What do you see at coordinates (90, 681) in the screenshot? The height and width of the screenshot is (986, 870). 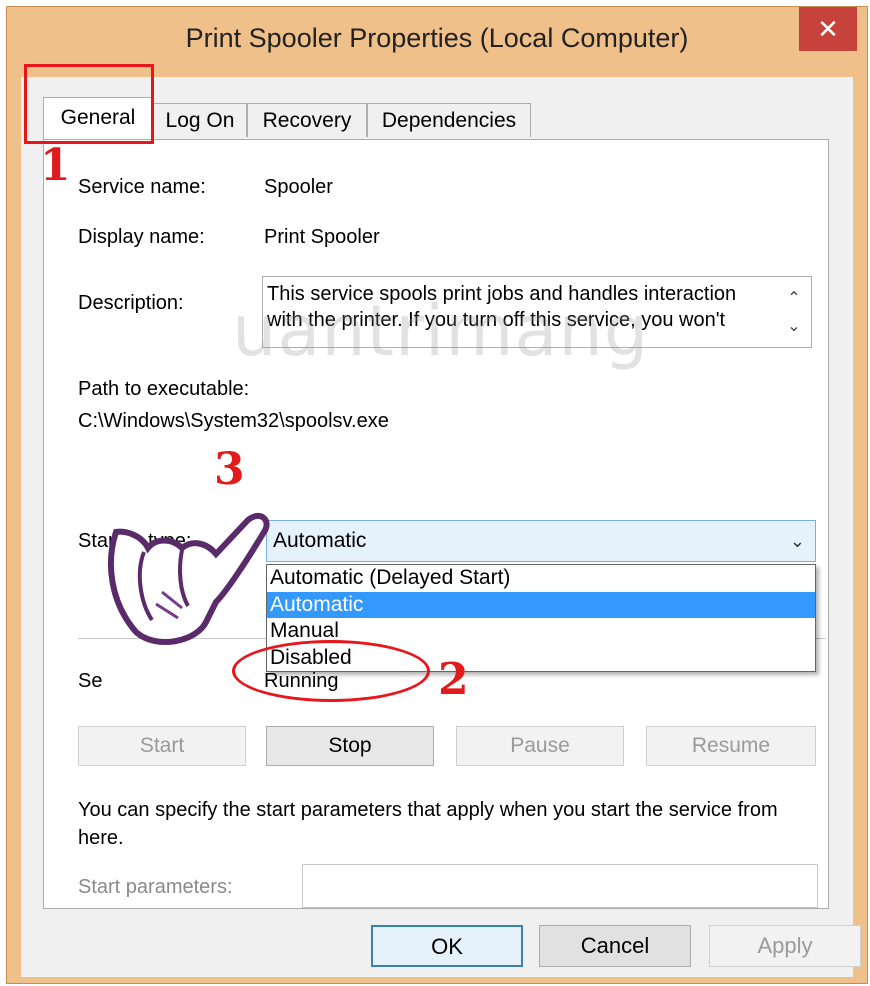 I see `service-status-label: Se` at bounding box center [90, 681].